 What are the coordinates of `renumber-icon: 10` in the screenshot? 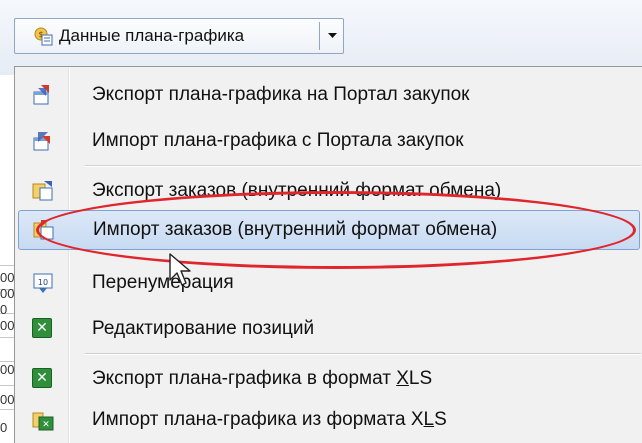 It's located at (43, 283).